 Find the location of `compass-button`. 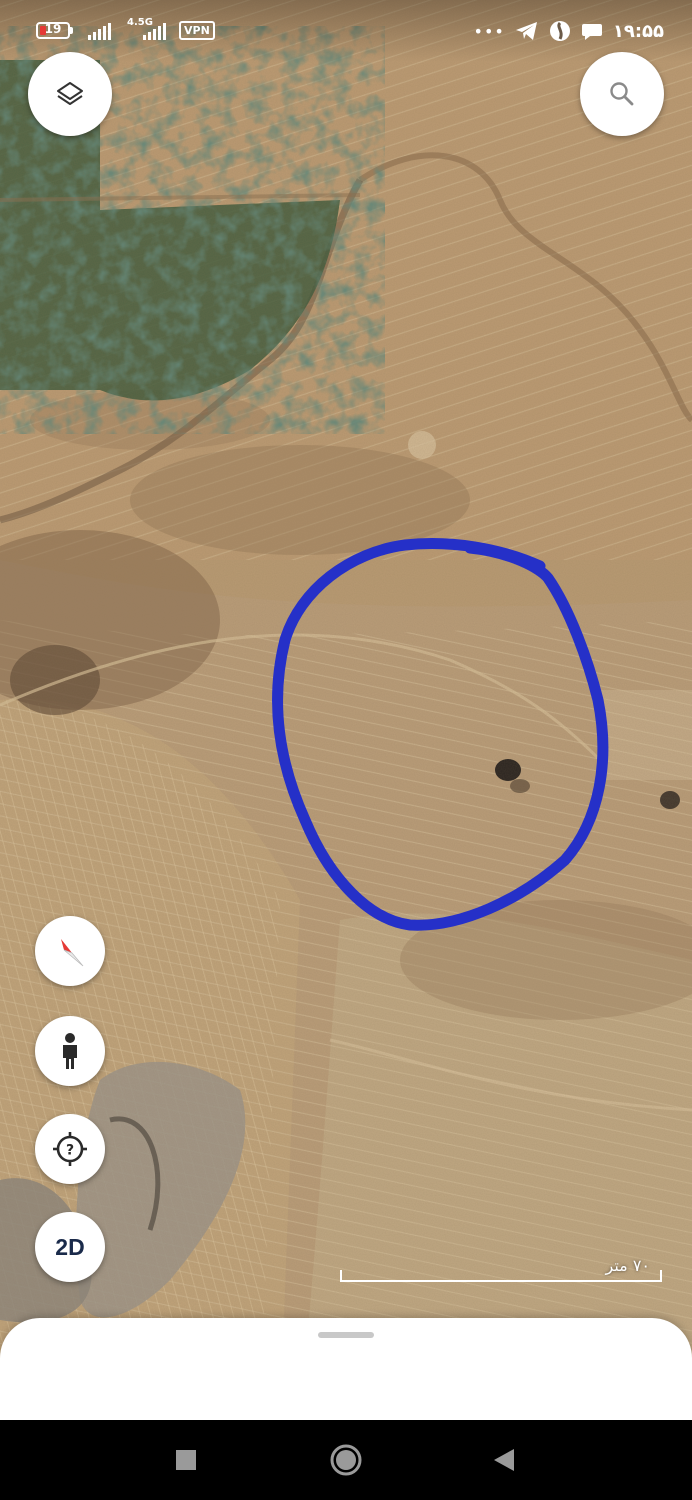

compass-button is located at coordinates (70, 951).